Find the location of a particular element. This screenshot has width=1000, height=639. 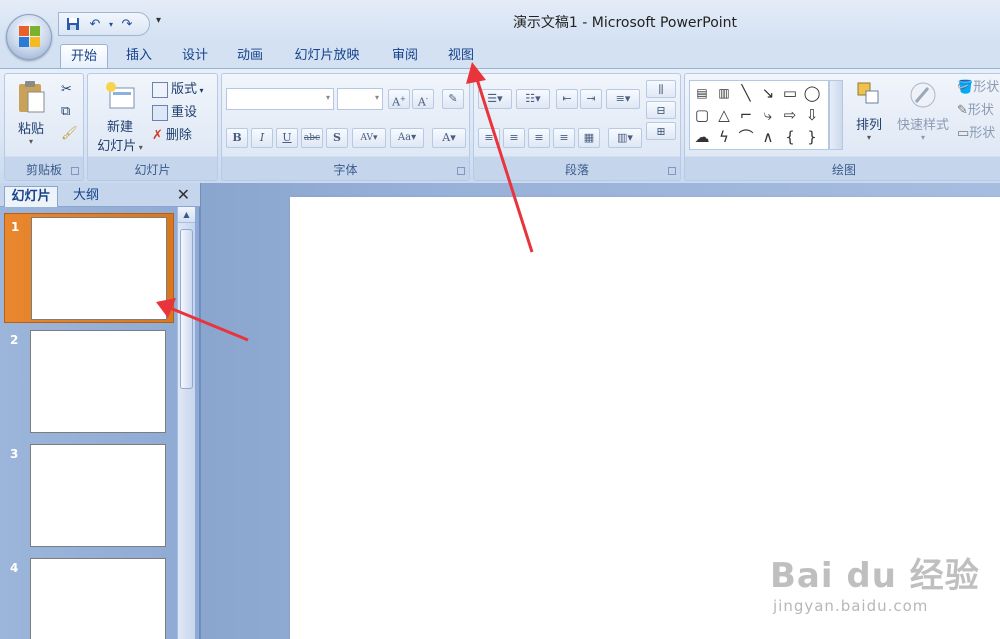

brush-icon: 🖌 is located at coordinates (69, 133).